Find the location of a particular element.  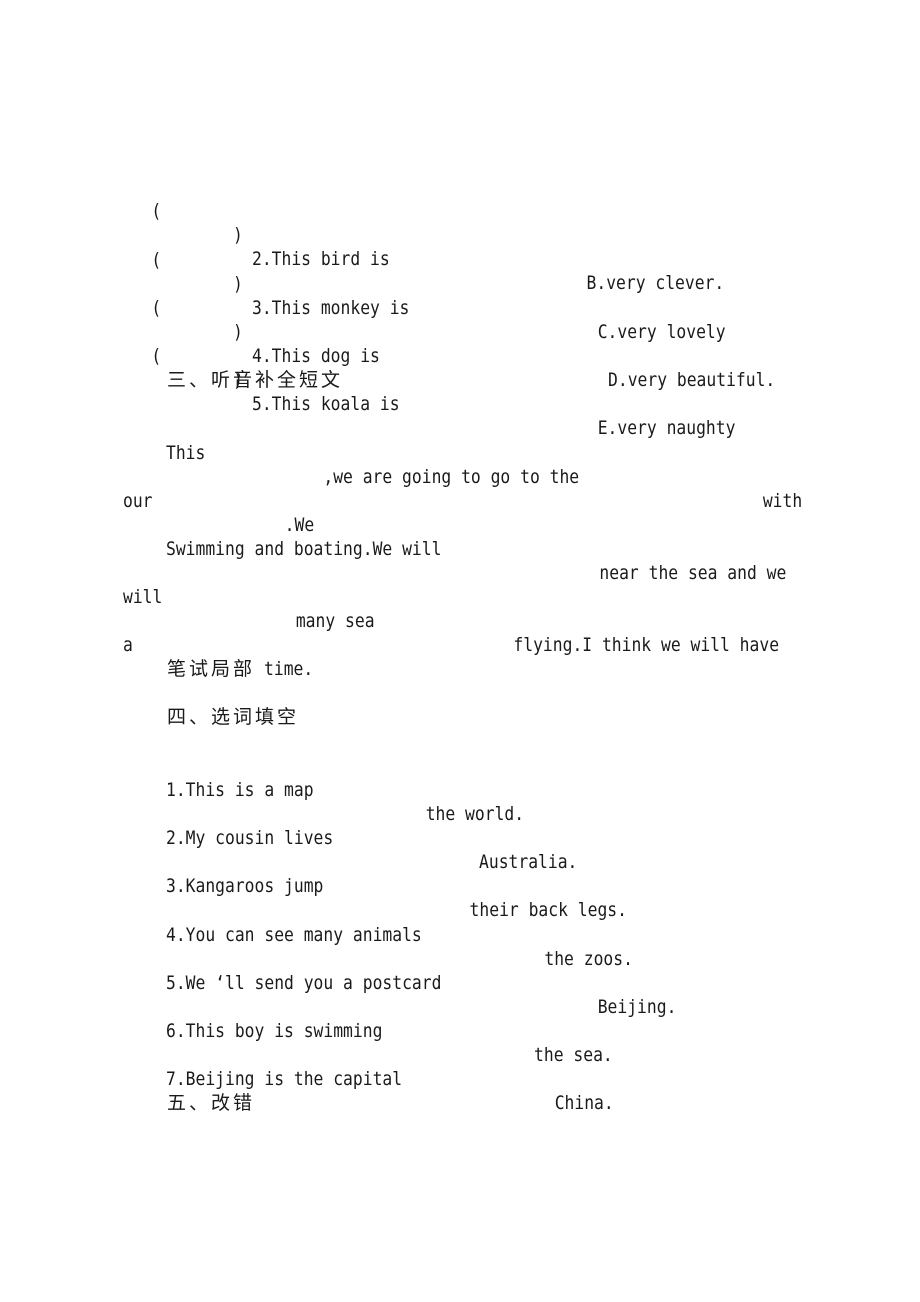

fill-blank-before: 3.Kangaroos jump is located at coordinates (244, 886).